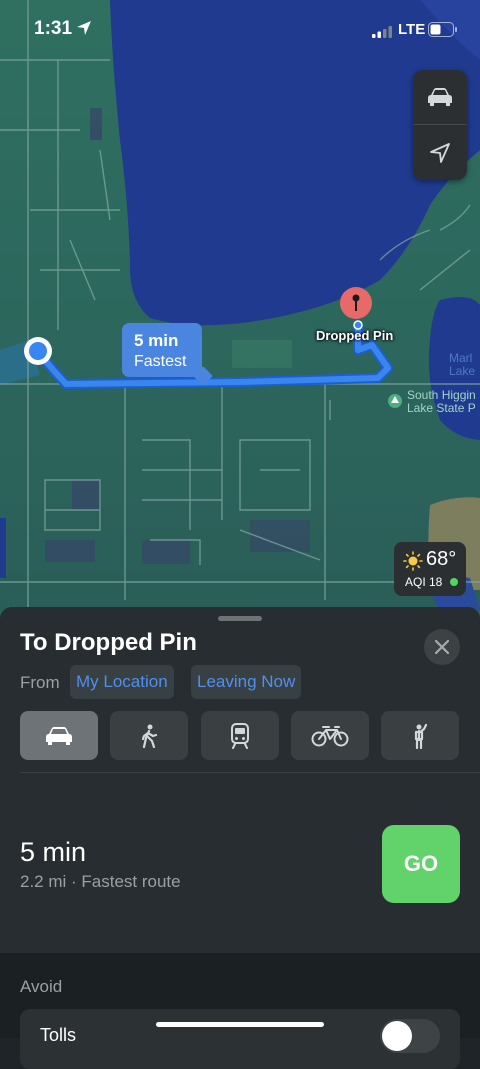  I want to click on park-icon, so click(395, 401).